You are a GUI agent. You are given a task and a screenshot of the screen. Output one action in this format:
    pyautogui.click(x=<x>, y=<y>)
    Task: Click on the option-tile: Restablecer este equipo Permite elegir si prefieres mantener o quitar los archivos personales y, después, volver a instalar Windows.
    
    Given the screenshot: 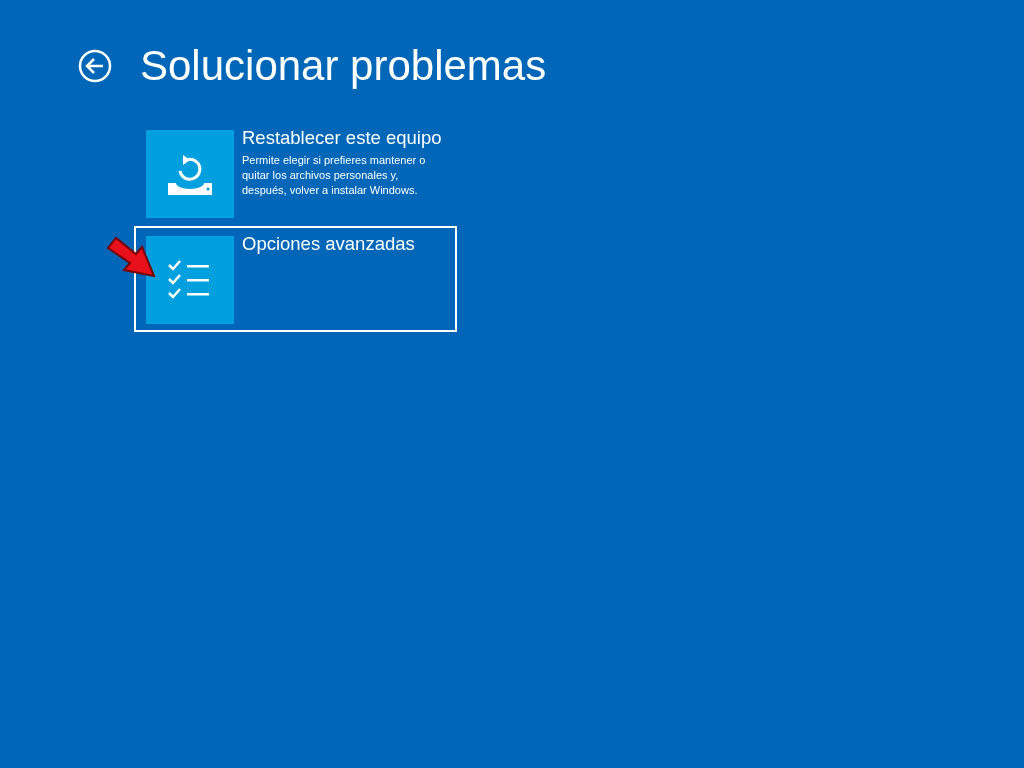 What is the action you would take?
    pyautogui.click(x=295, y=173)
    